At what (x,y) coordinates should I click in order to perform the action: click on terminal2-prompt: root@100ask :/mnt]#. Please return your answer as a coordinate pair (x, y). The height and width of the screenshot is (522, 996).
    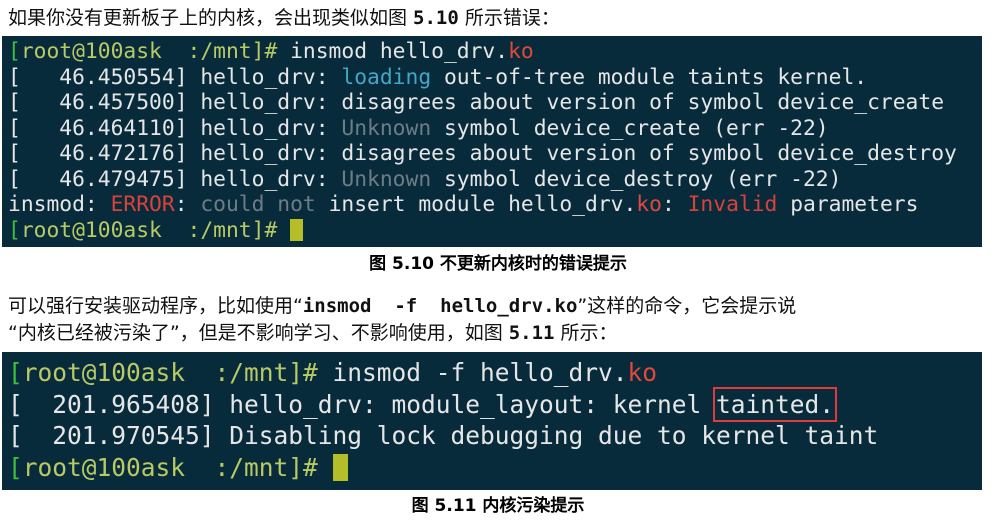
    Looking at the image, I should click on (170, 372).